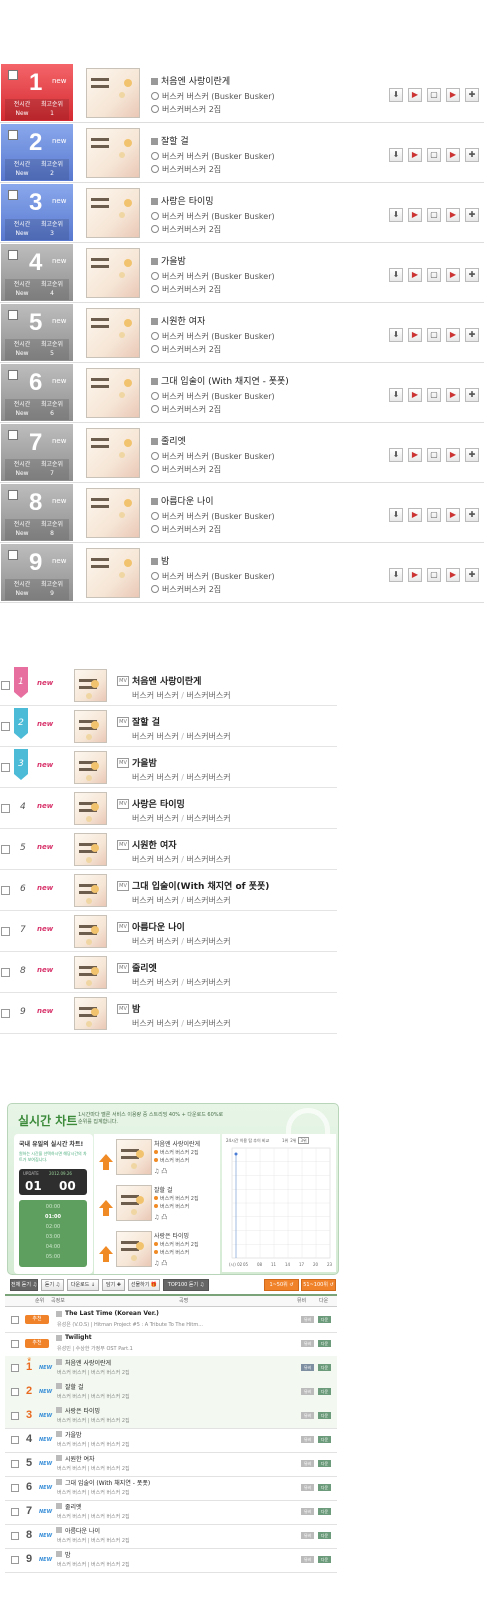 The height and width of the screenshot is (1597, 500). What do you see at coordinates (200, 885) in the screenshot?
I see `song-title: 그대 입술이(With 채지연 of 폿폿)` at bounding box center [200, 885].